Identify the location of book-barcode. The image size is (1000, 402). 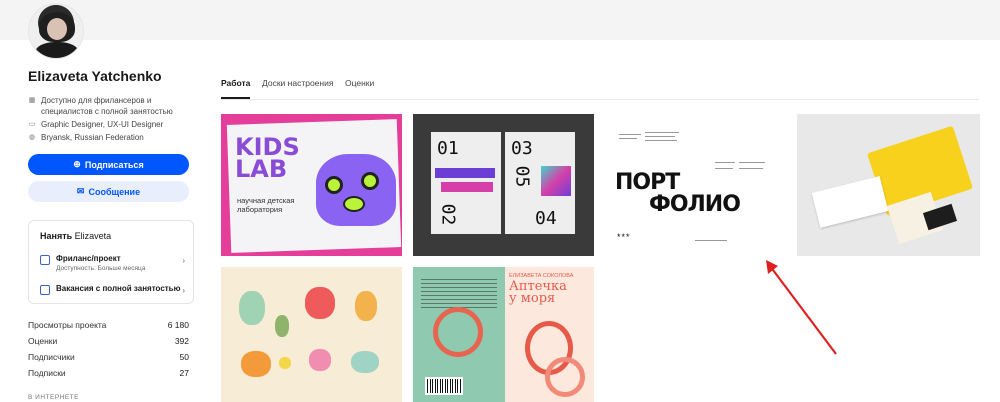
(444, 386).